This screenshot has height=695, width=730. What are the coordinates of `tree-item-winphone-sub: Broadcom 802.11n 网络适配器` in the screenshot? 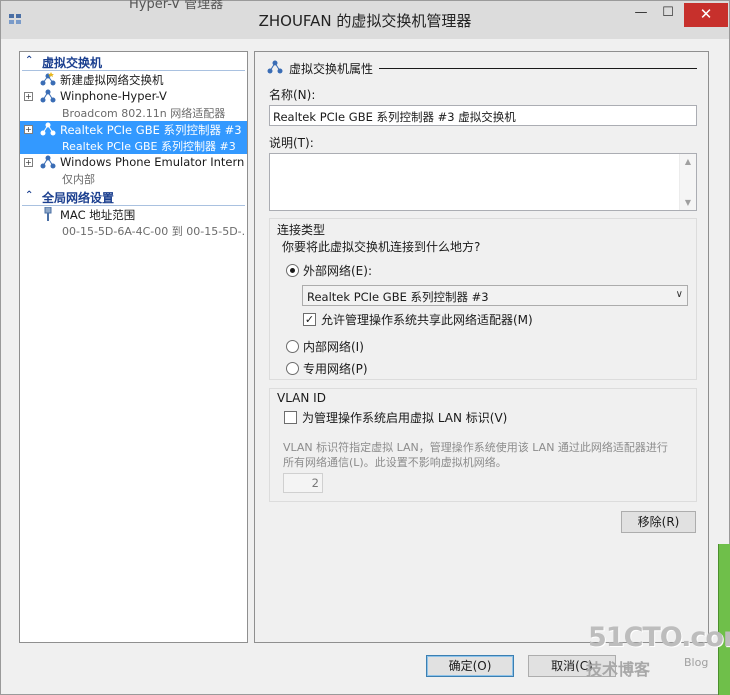 It's located at (133, 113).